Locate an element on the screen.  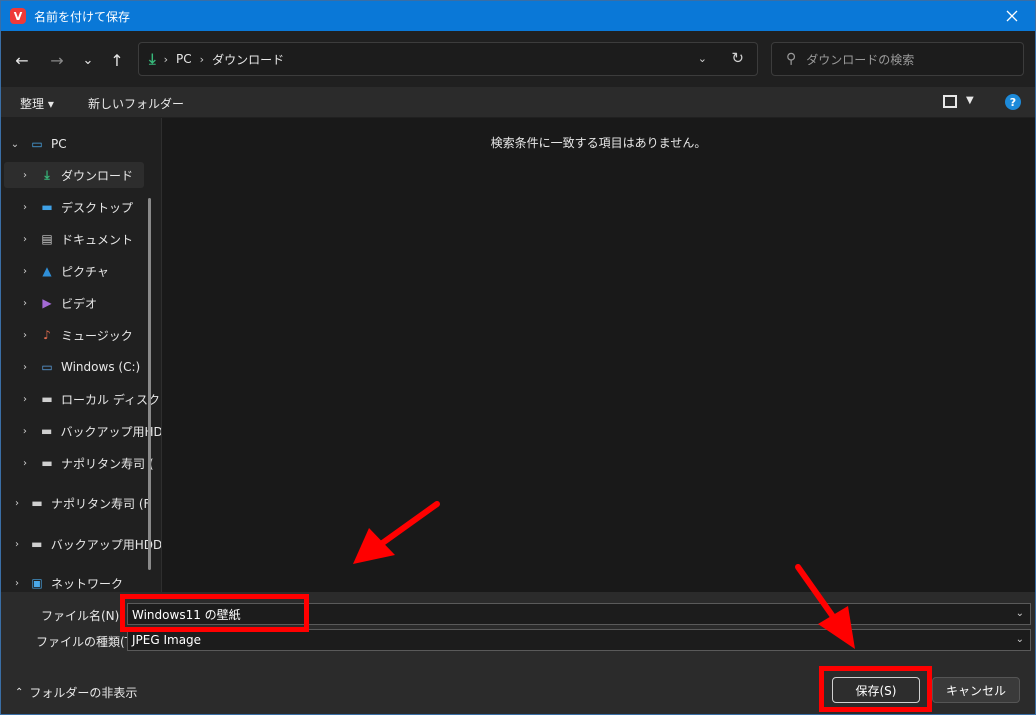
forward-button: → is located at coordinates (57, 60).